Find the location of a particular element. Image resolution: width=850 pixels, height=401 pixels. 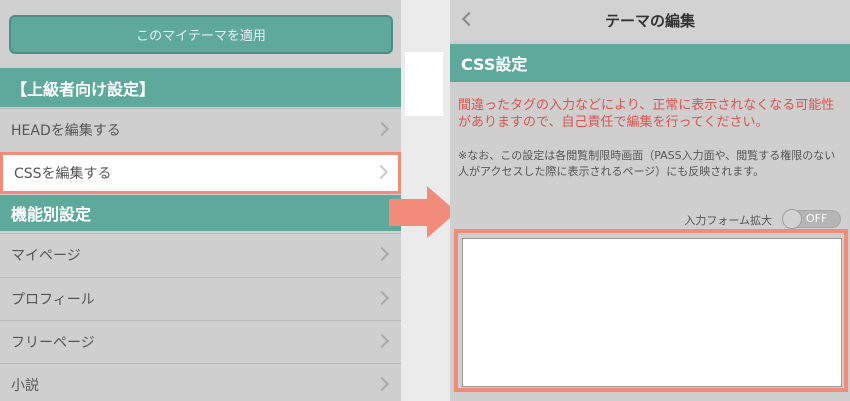

toggle-state: OFF is located at coordinates (817, 218).